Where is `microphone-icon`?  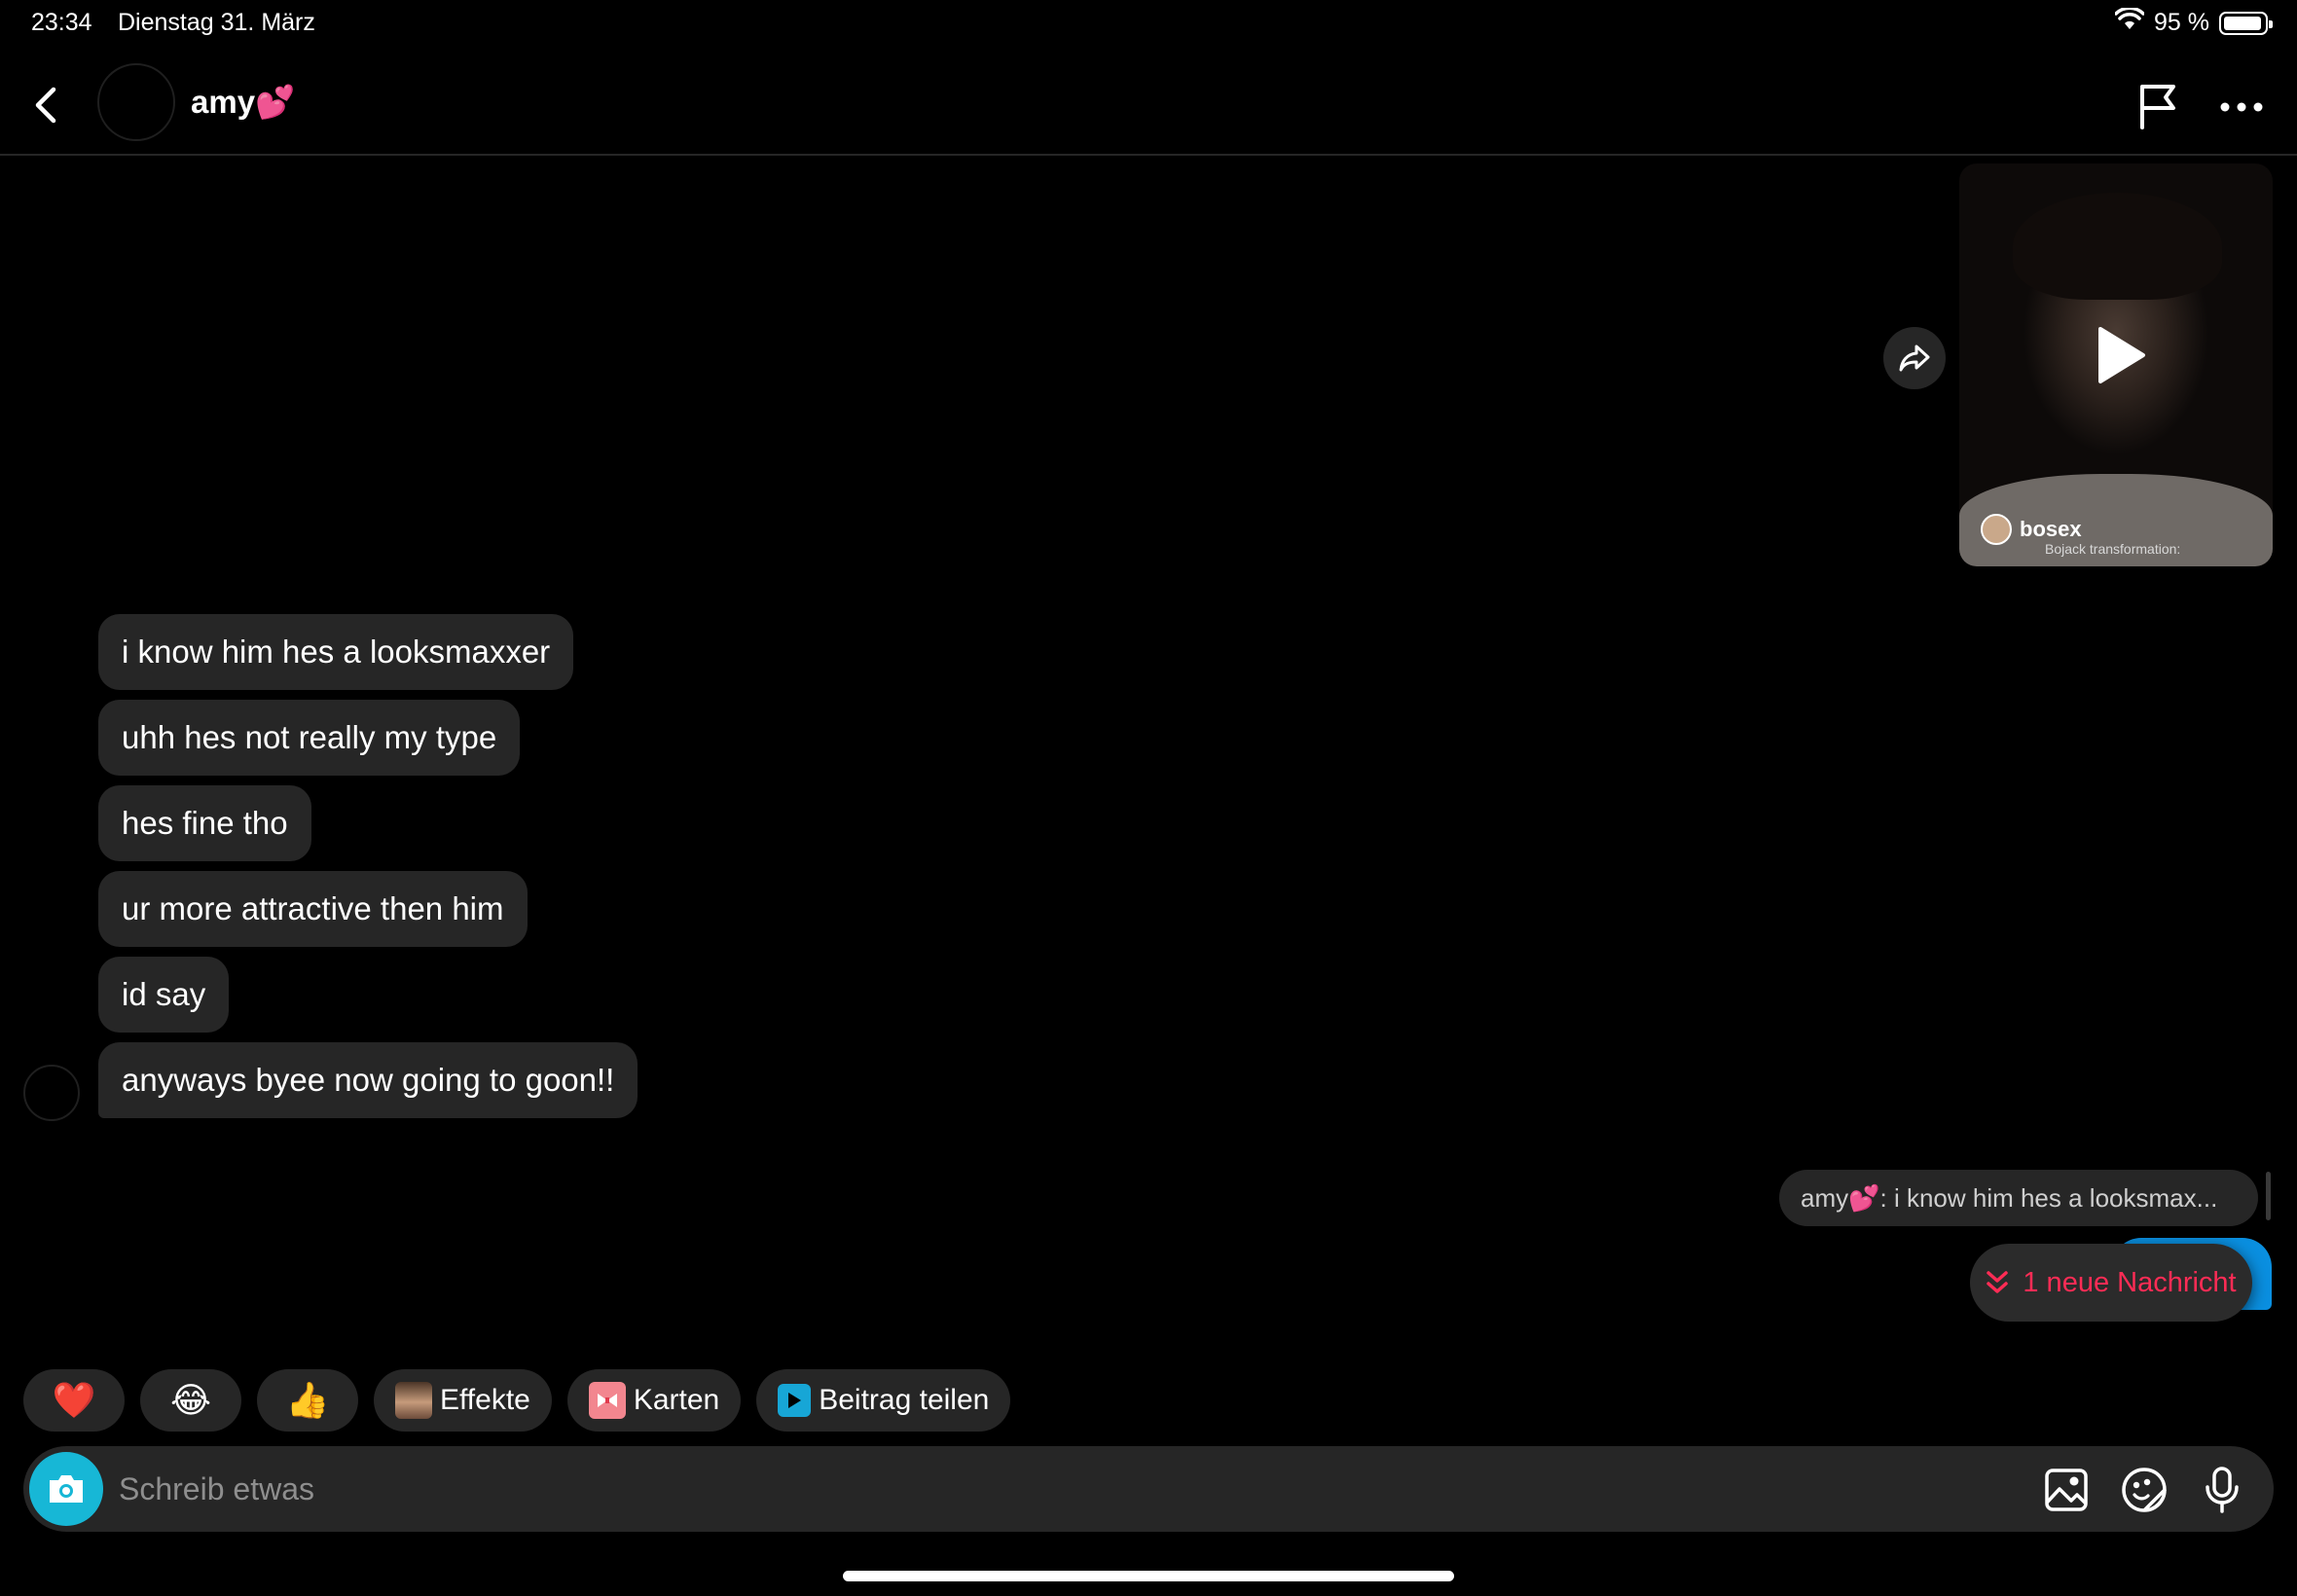
microphone-icon is located at coordinates (2222, 1490).